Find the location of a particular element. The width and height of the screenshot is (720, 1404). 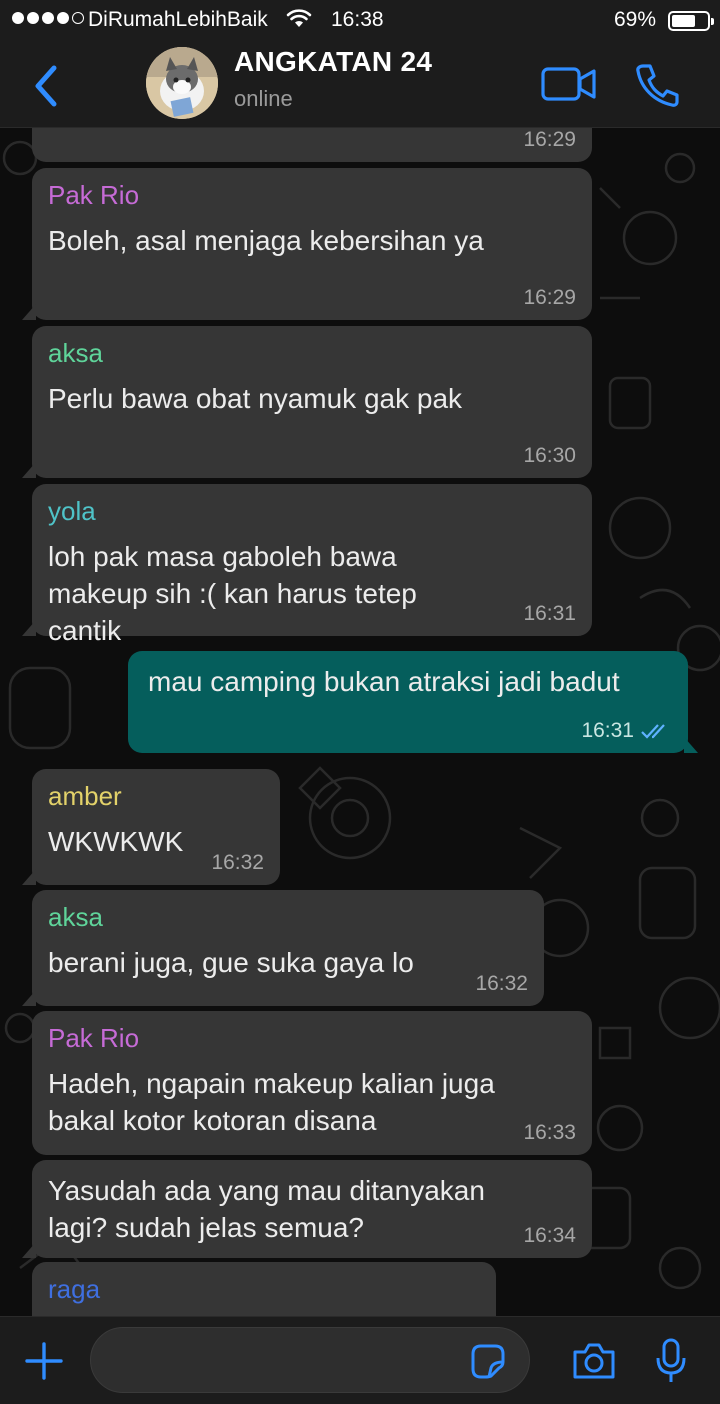

message-sender: yola is located at coordinates (312, 511).